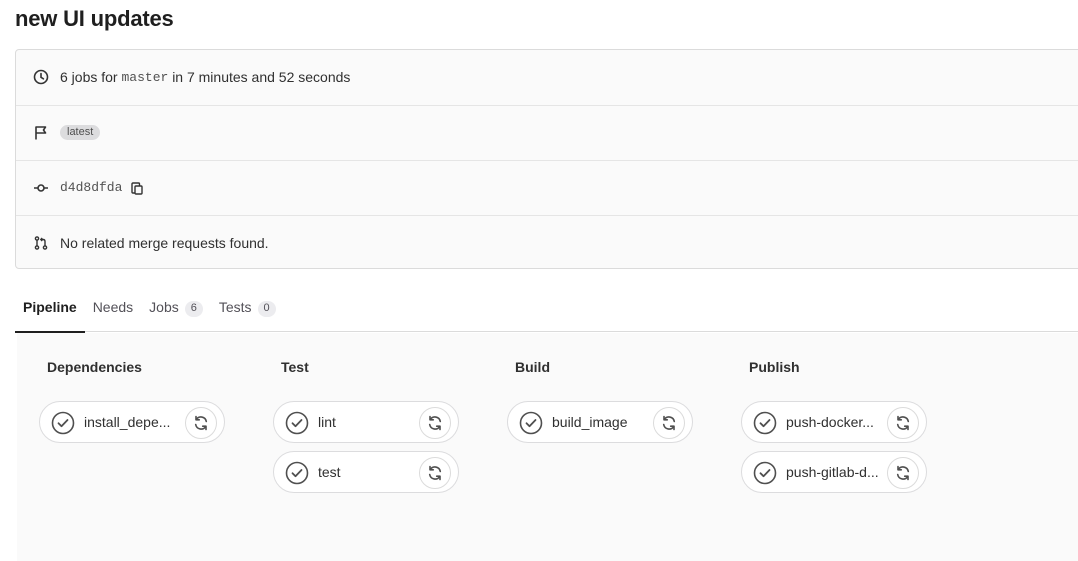  Describe the element at coordinates (137, 188) in the screenshot. I see `copy-icon` at that location.